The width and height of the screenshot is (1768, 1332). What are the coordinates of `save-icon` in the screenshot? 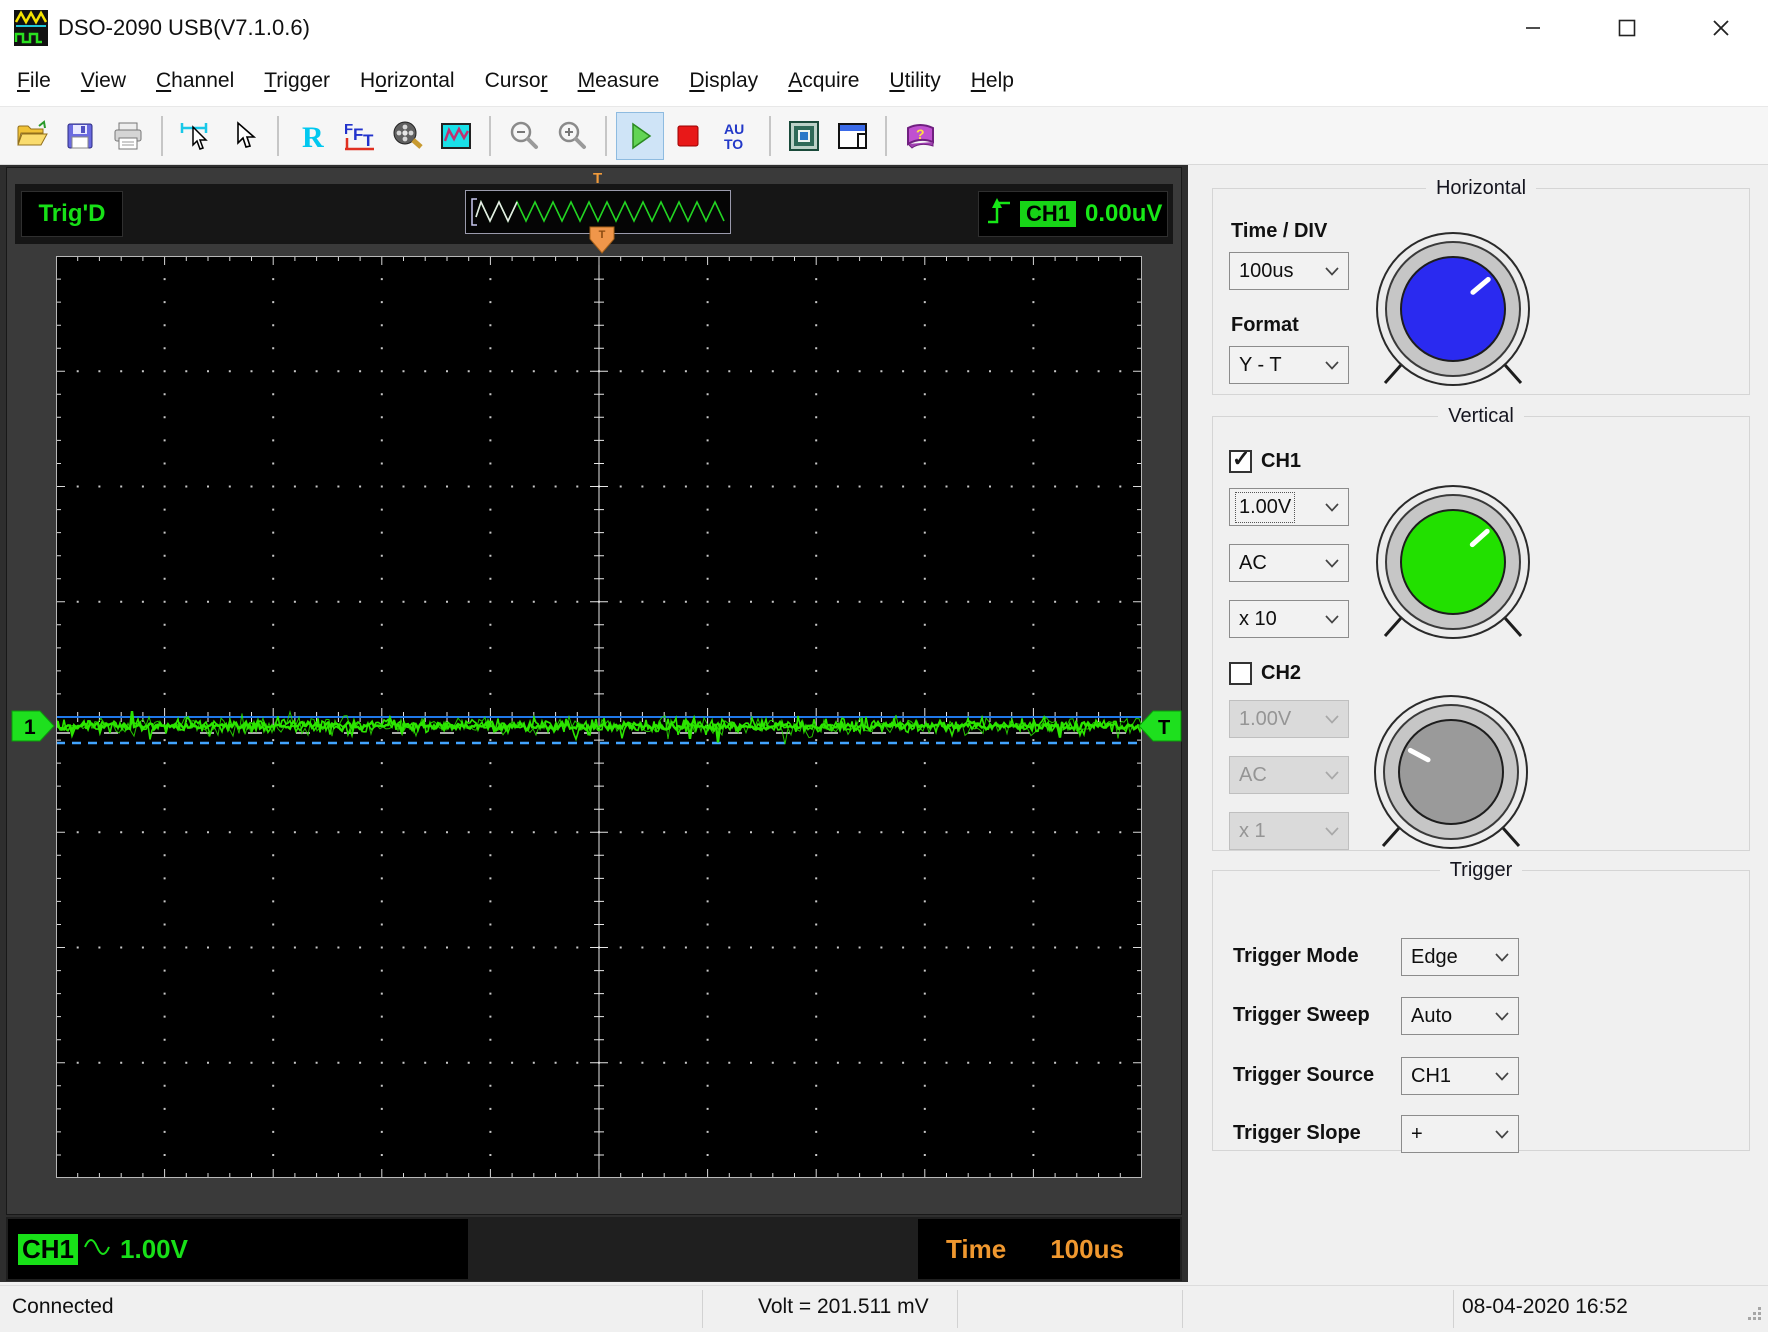 It's located at (80, 135).